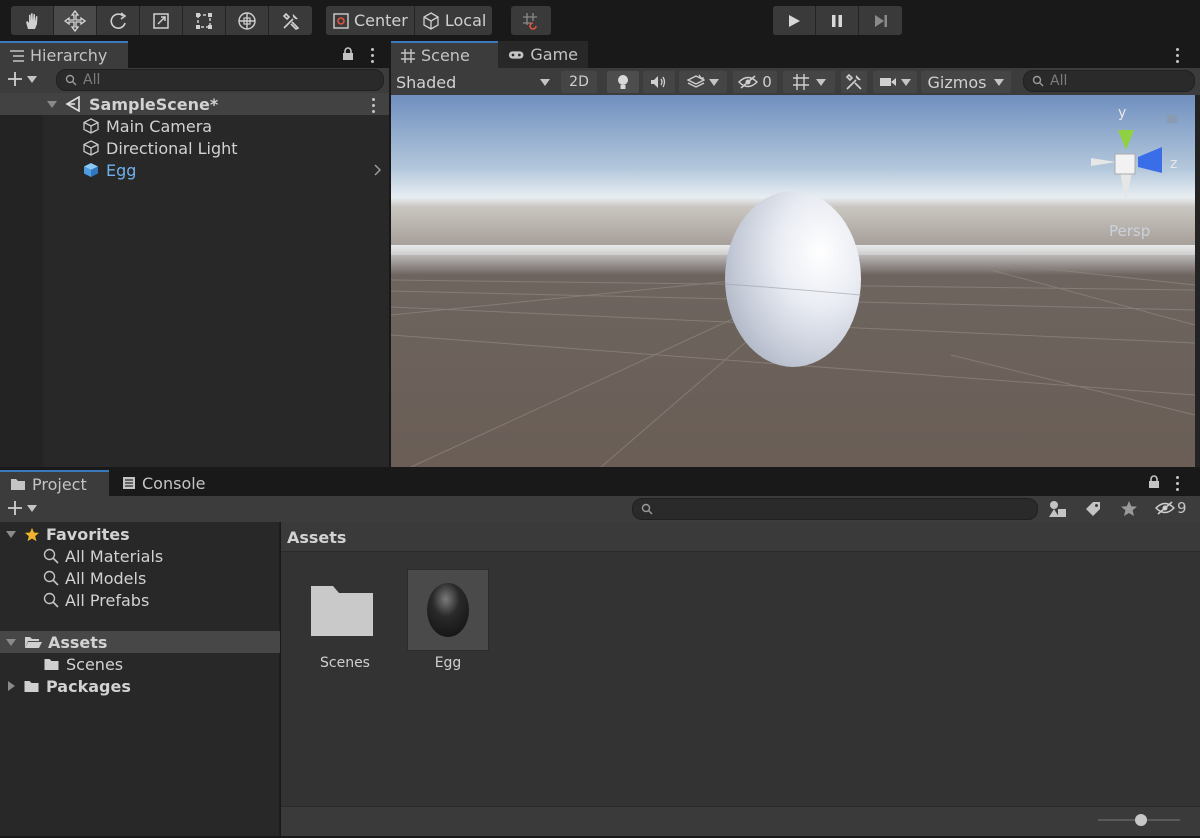 This screenshot has height=838, width=1200. Describe the element at coordinates (794, 20) in the screenshot. I see `play-button` at that location.